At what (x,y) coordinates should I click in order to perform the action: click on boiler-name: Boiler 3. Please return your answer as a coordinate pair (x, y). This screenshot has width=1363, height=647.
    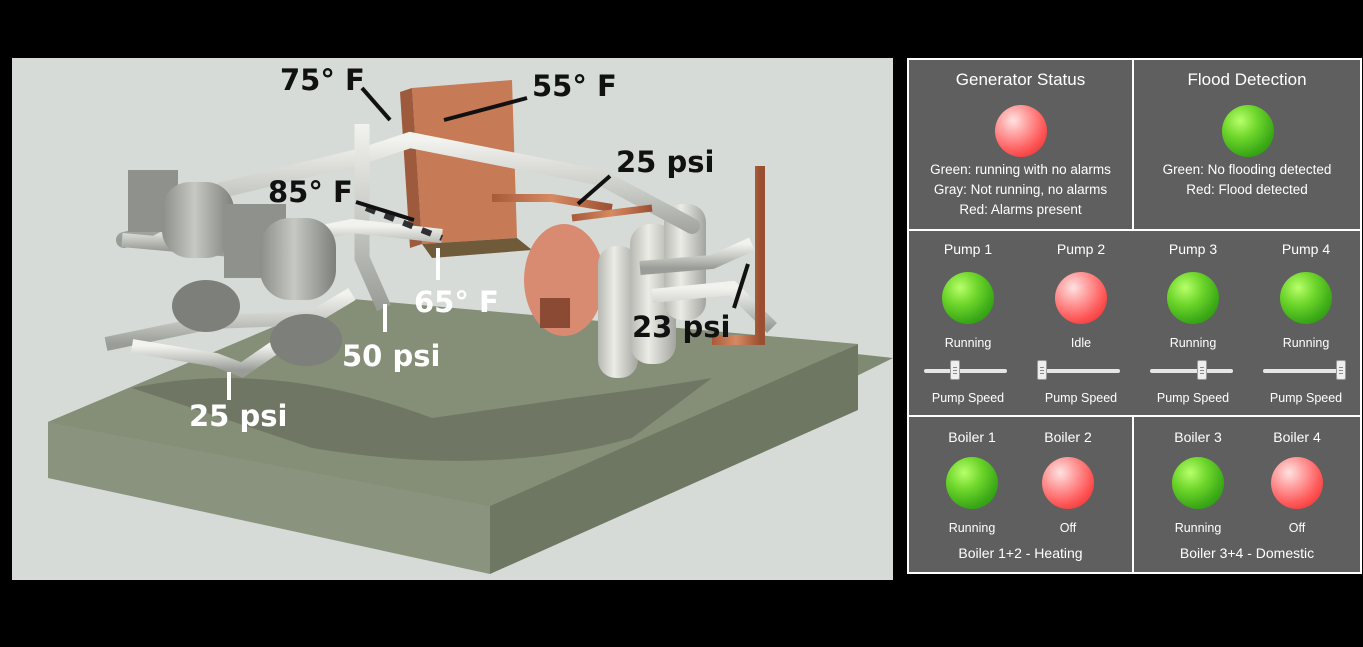
    Looking at the image, I should click on (1198, 437).